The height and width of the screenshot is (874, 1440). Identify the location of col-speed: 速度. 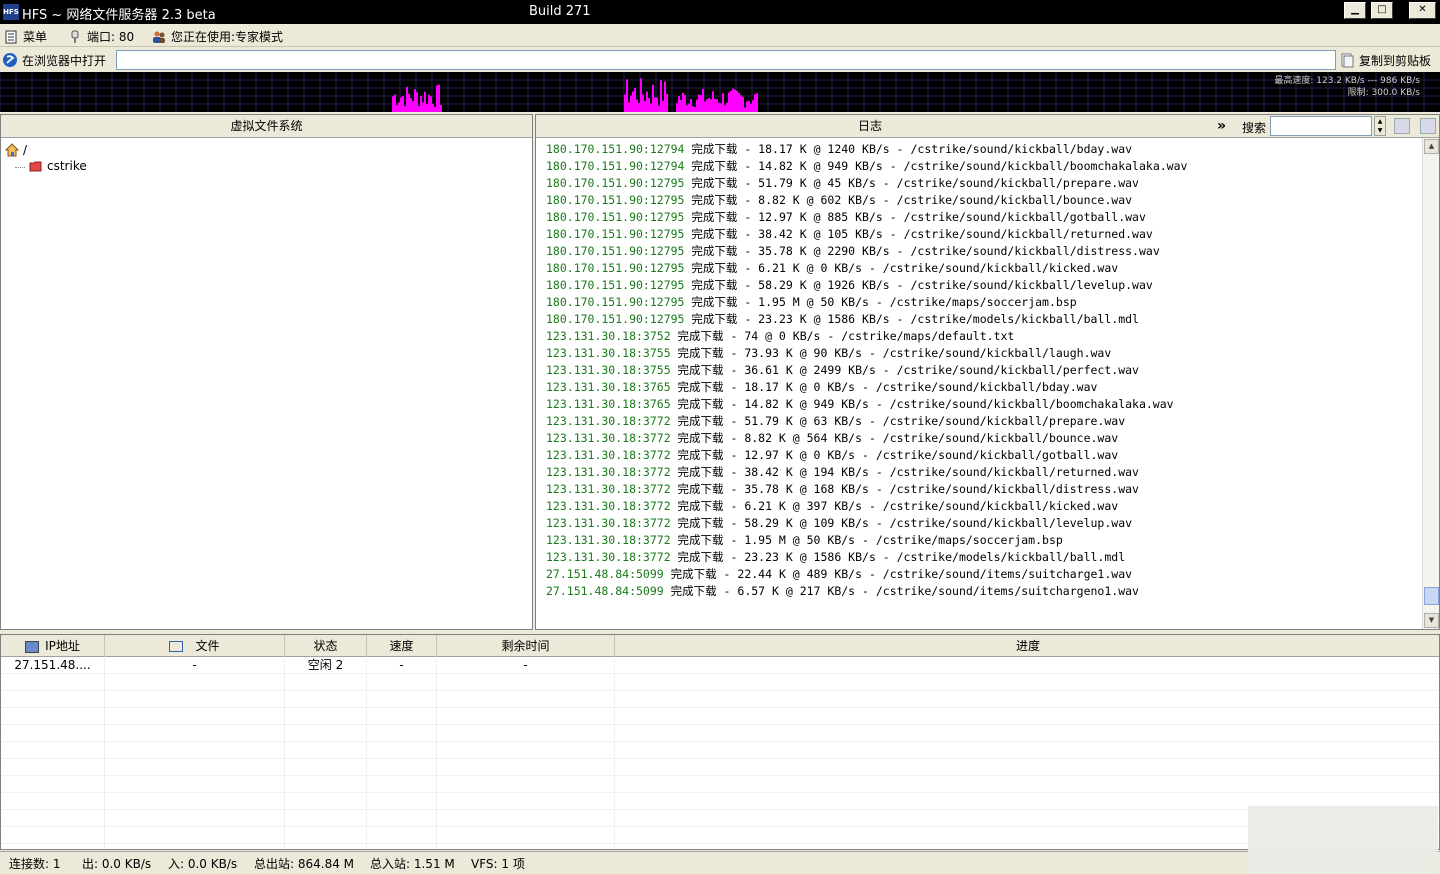
(402, 646).